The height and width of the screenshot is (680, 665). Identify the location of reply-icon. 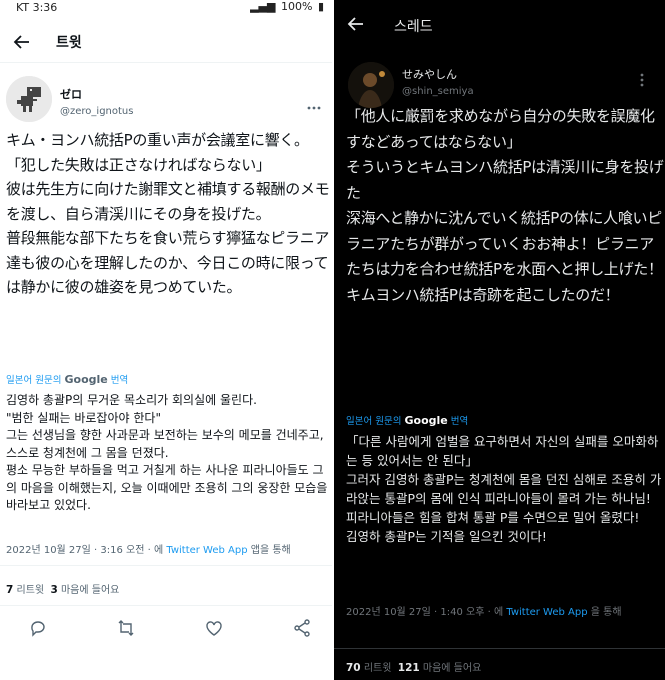
(38, 628).